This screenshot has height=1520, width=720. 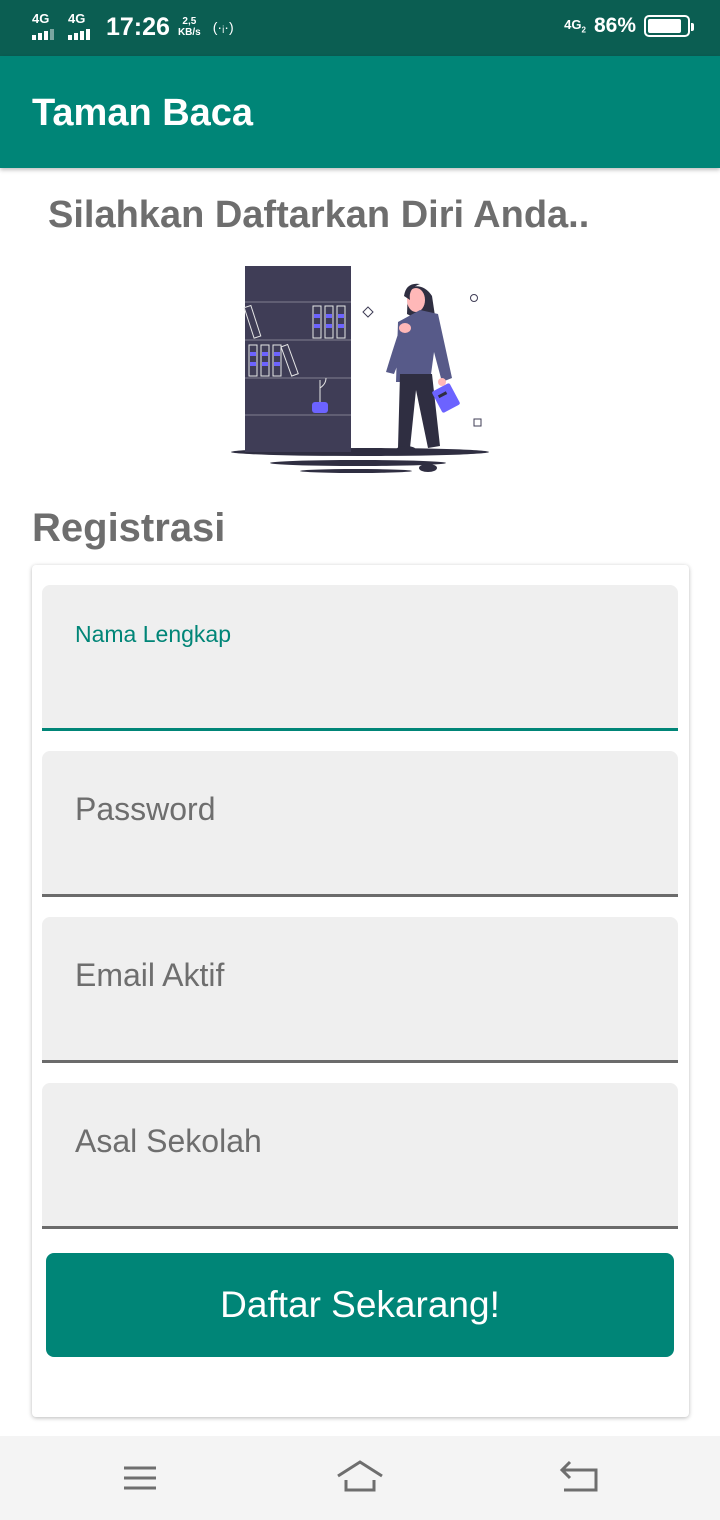 I want to click on hotspot-icon: (·ᵢ·), so click(x=223, y=27).